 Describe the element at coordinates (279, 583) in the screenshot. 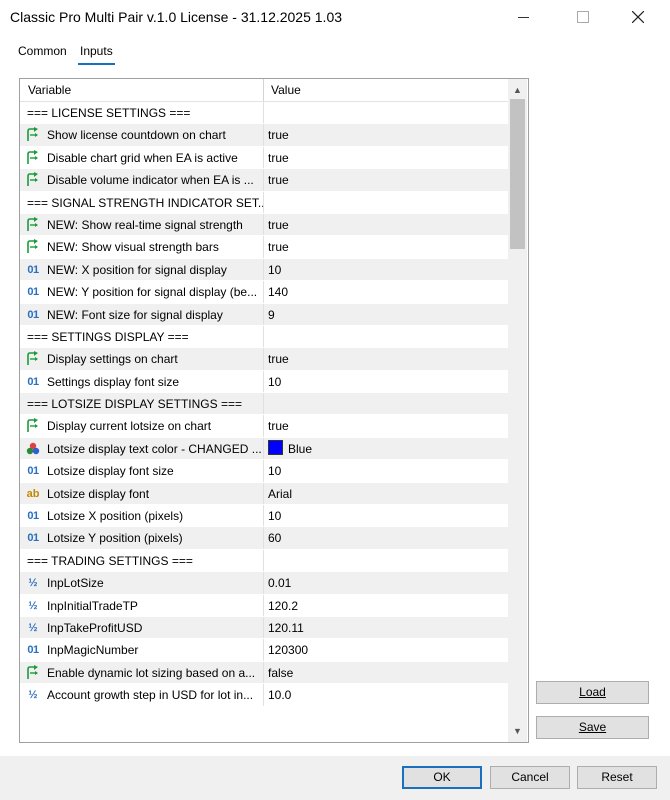

I see `value-cell: 0.01` at that location.